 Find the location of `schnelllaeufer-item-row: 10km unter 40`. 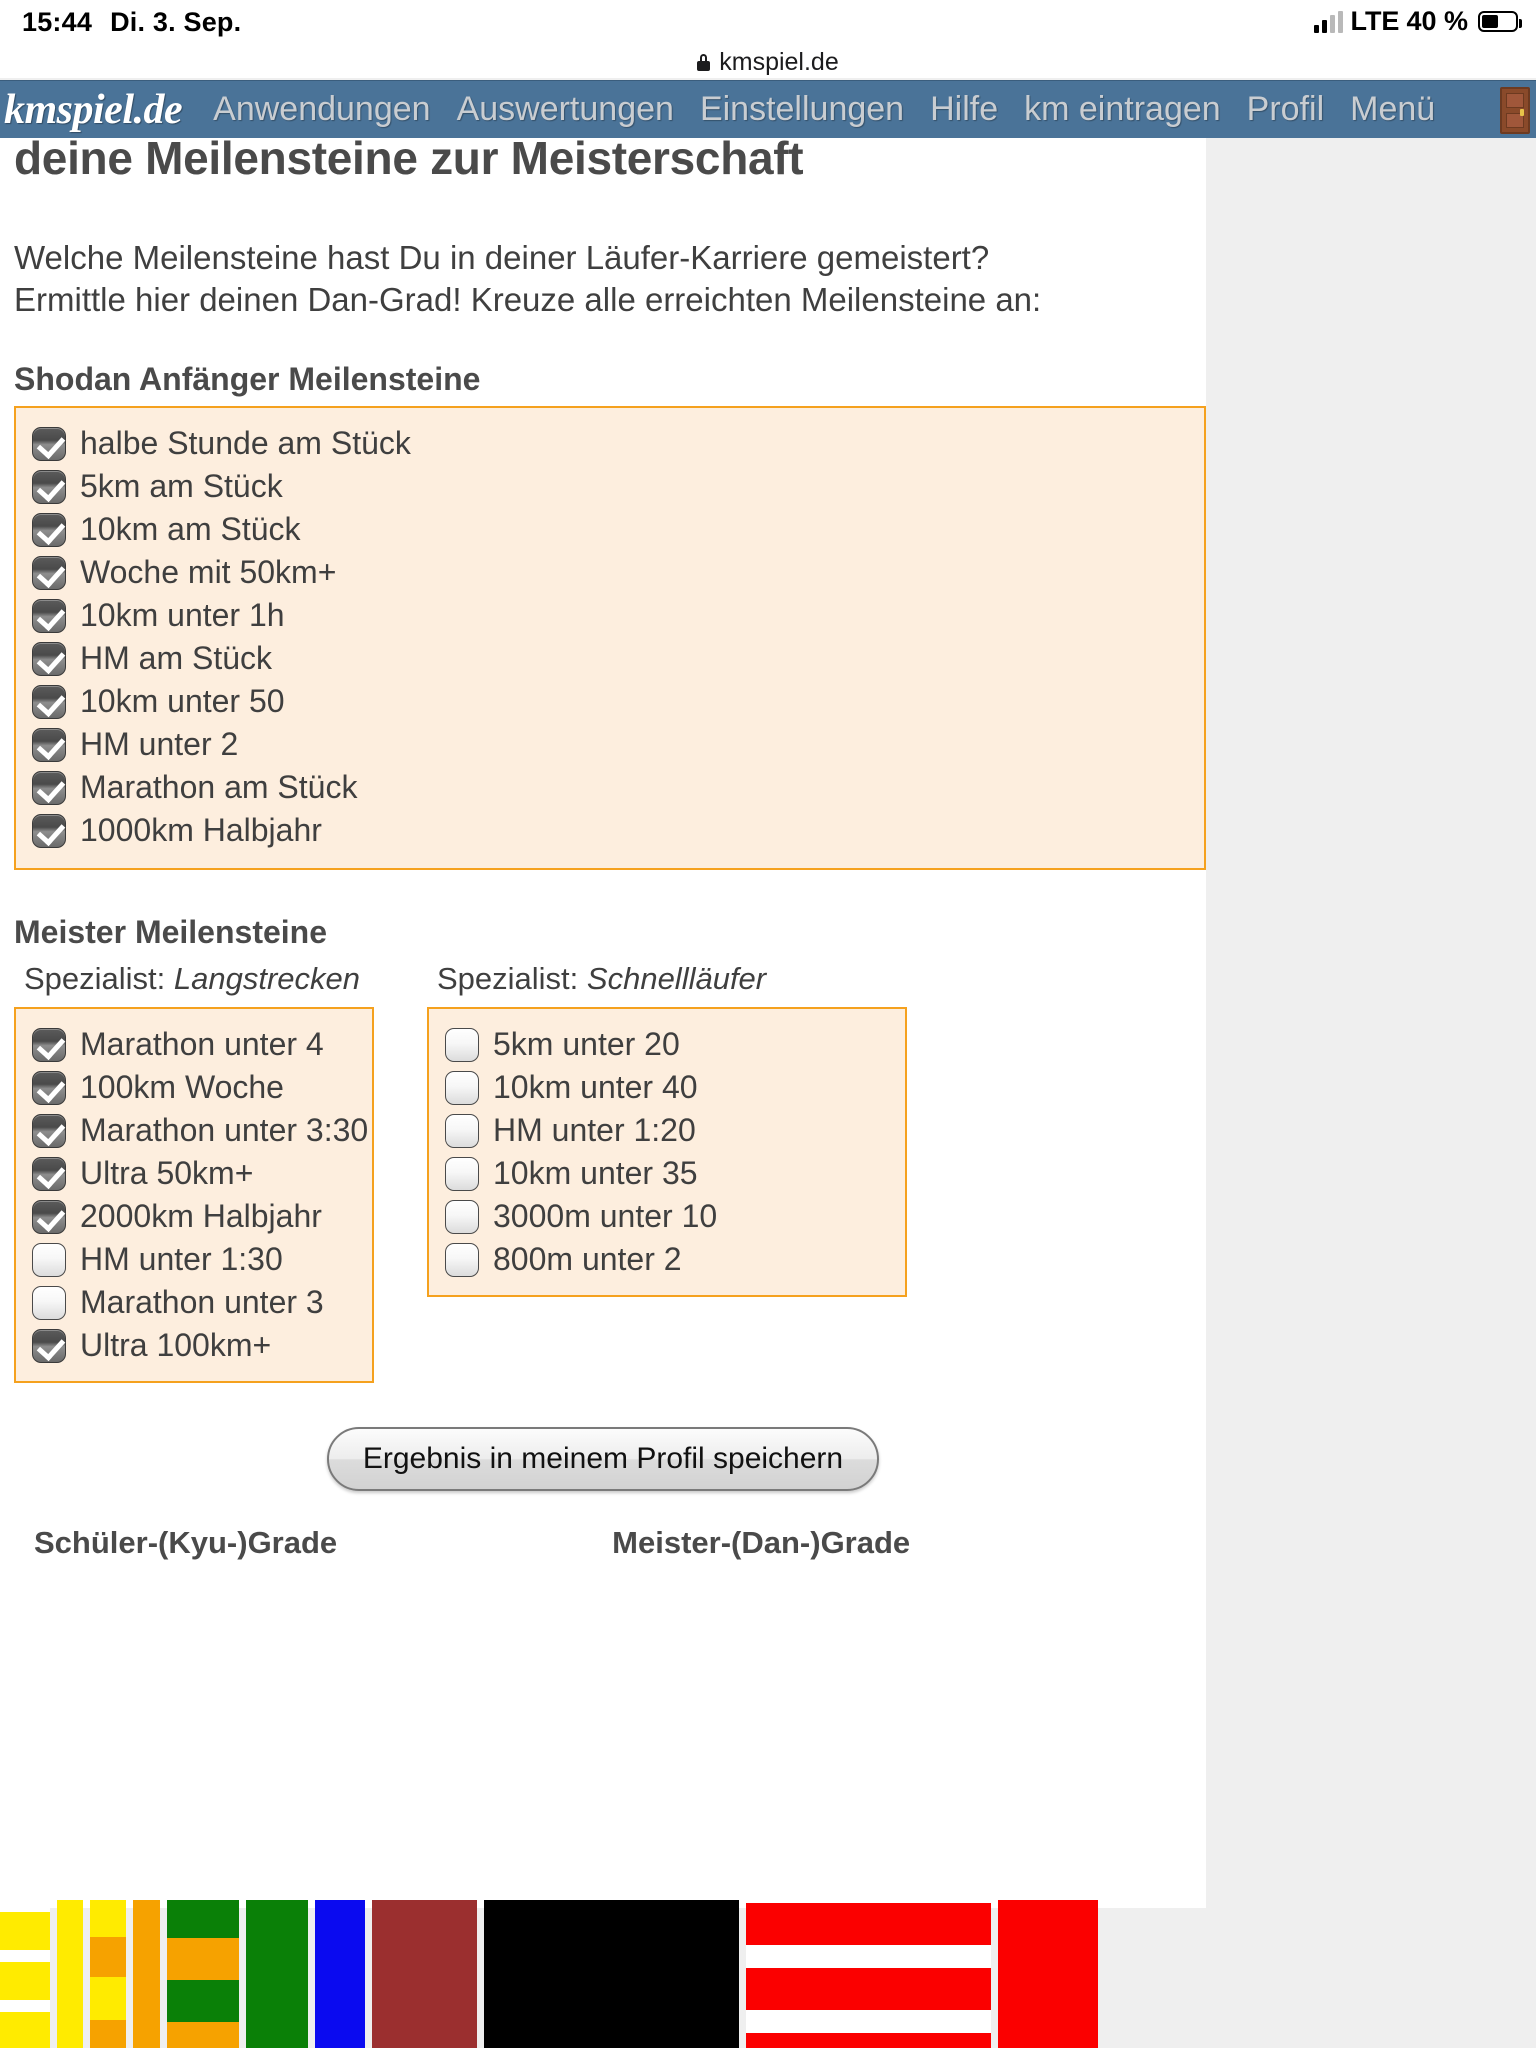

schnelllaeufer-item-row: 10km unter 40 is located at coordinates (667, 1087).